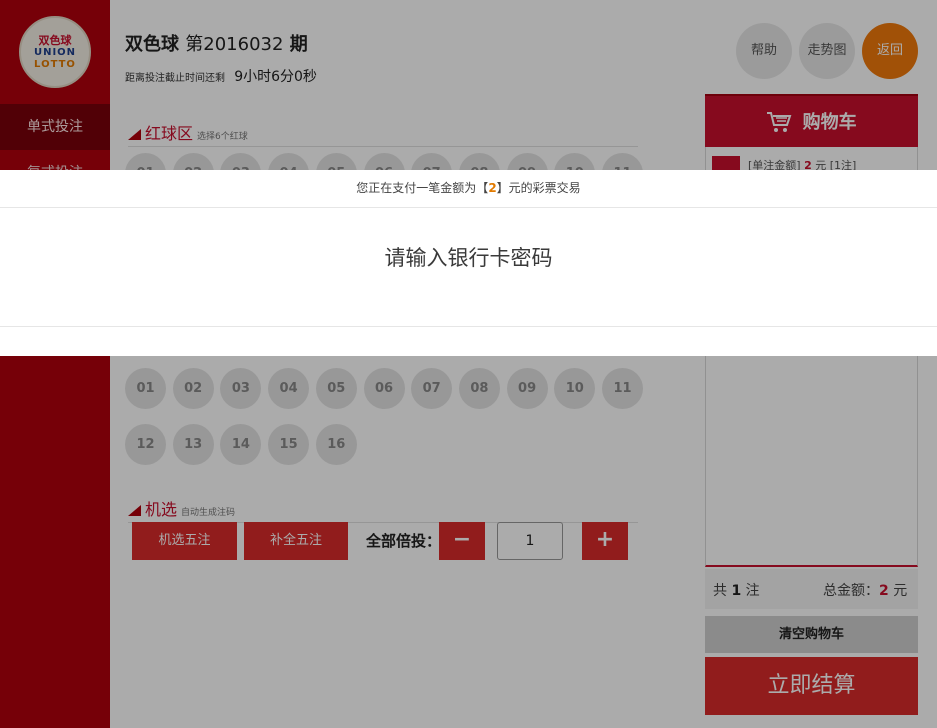 This screenshot has height=728, width=937. I want to click on divider, so click(468, 326).